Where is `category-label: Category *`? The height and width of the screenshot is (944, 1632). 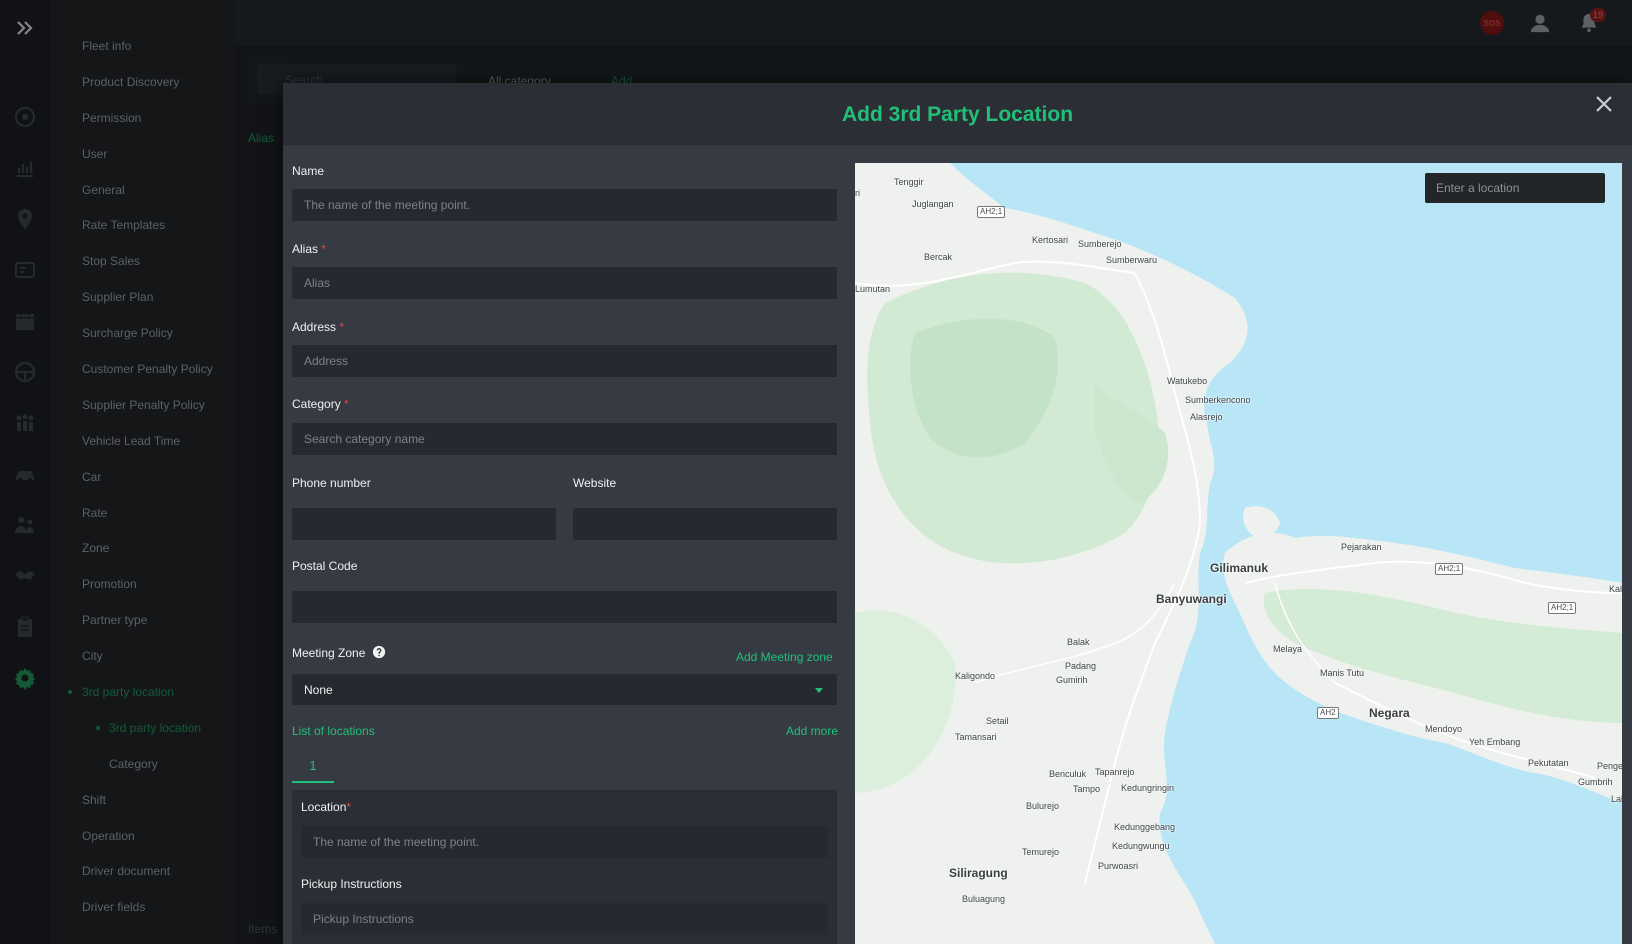
category-label: Category * is located at coordinates (320, 404).